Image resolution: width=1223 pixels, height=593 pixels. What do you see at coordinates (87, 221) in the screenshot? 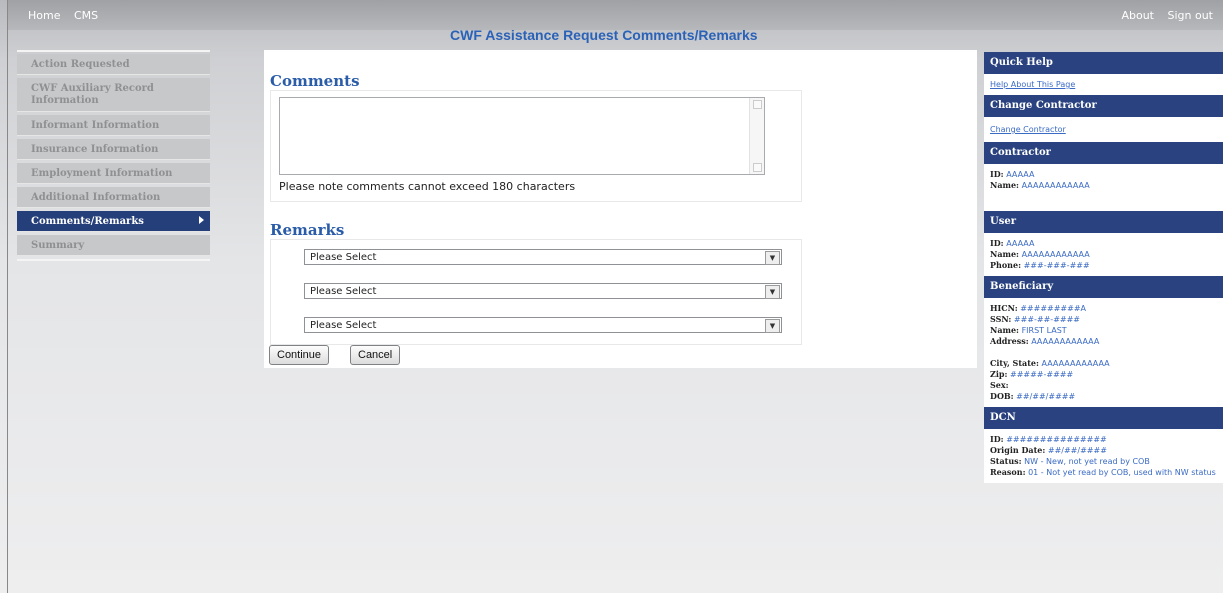
I see `nav-item-label: Comments/Remarks` at bounding box center [87, 221].